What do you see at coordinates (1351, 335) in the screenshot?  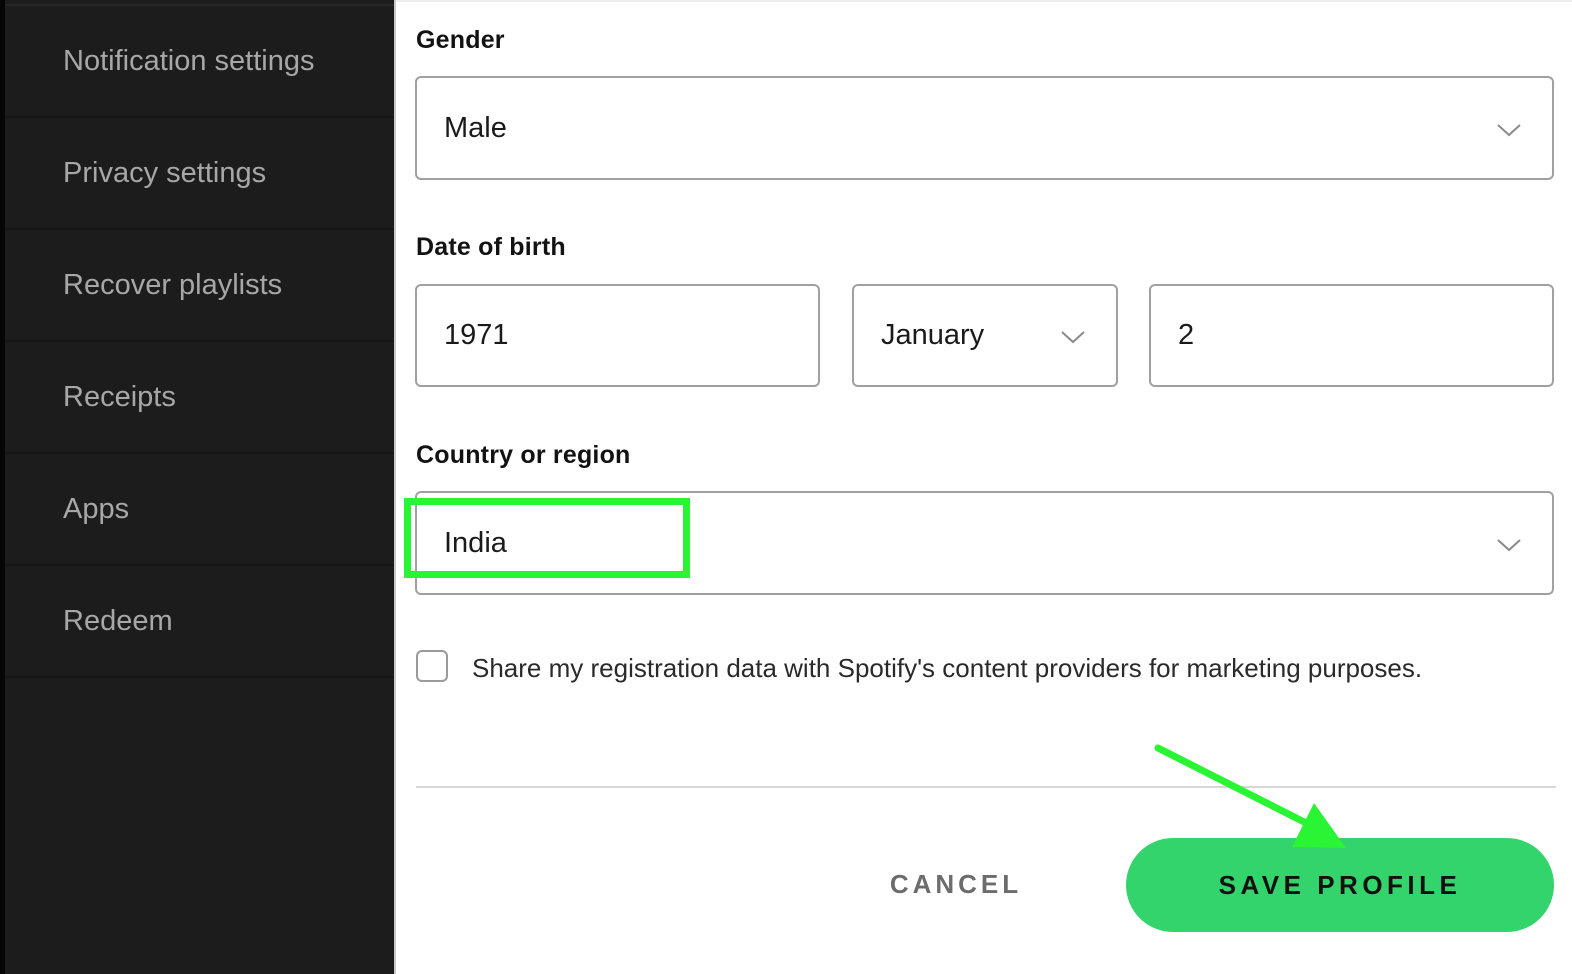 I see `birth-day-input: 2` at bounding box center [1351, 335].